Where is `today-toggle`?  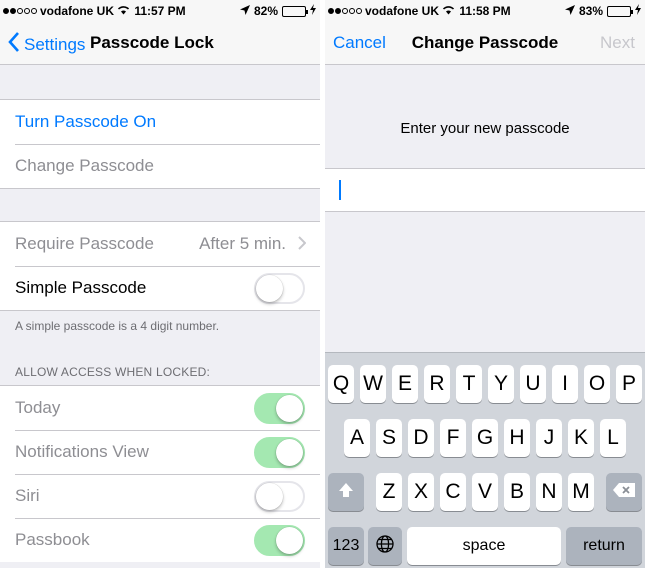
today-toggle is located at coordinates (279, 408).